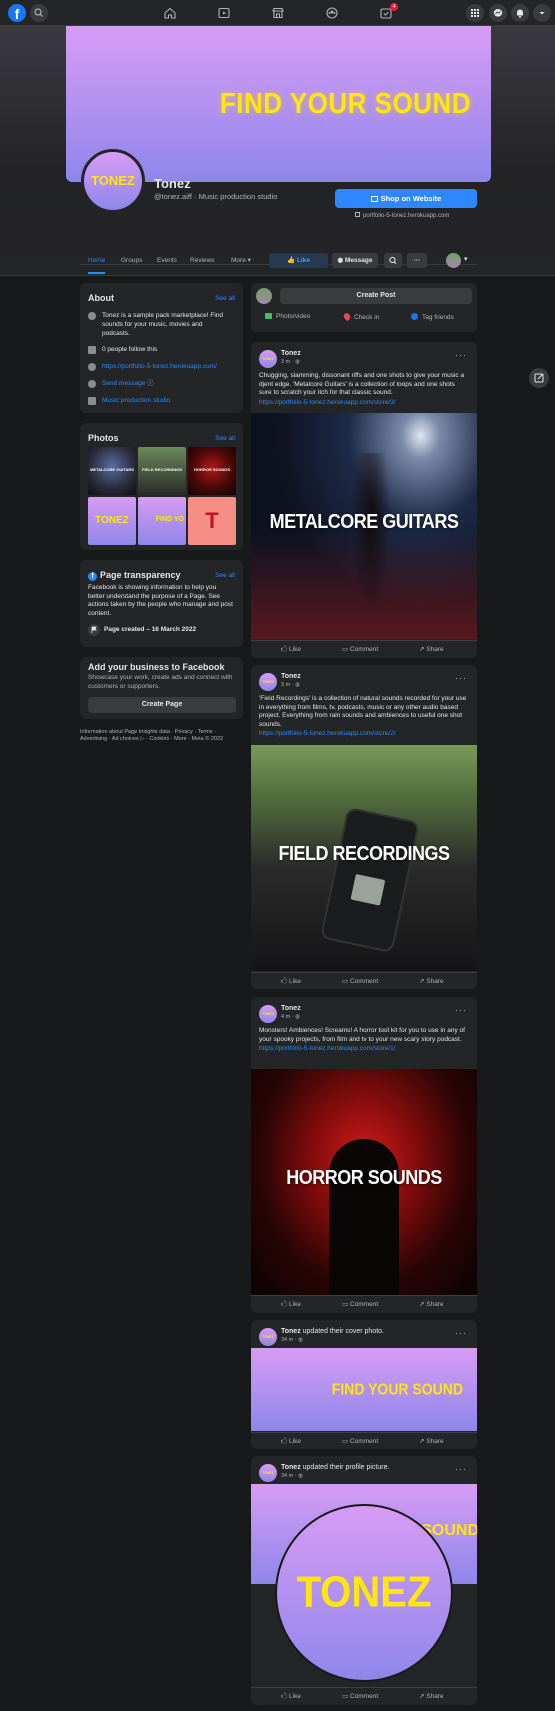 Image resolution: width=555 pixels, height=1711 pixels. Describe the element at coordinates (359, 260) in the screenshot. I see `message-label: Message` at that location.